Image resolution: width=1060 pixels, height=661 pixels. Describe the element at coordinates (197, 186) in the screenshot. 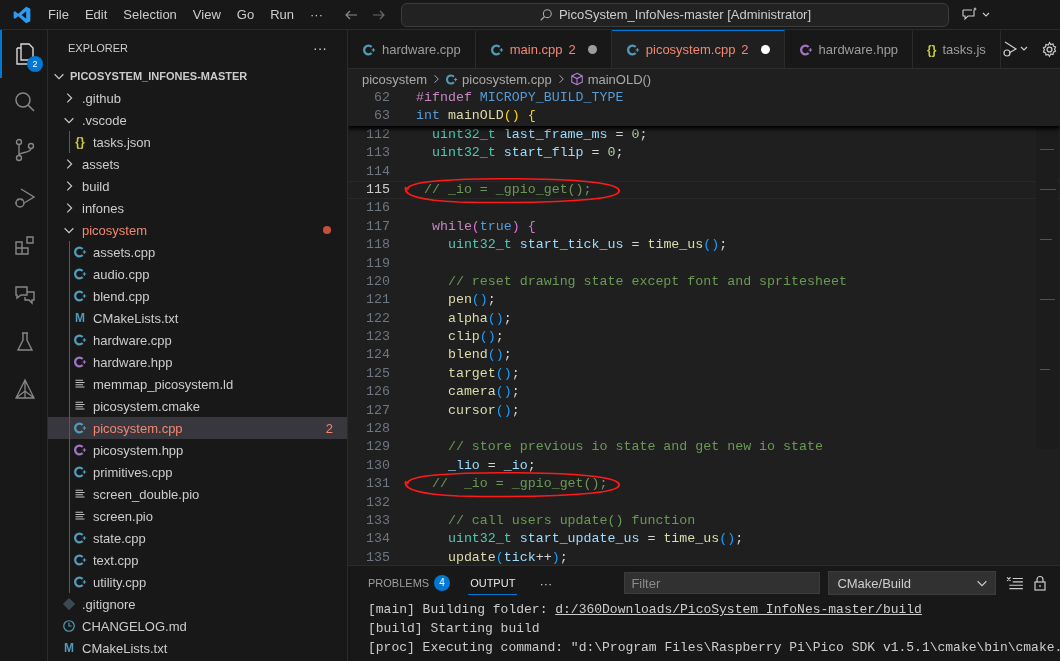

I see `tree-item: build` at that location.